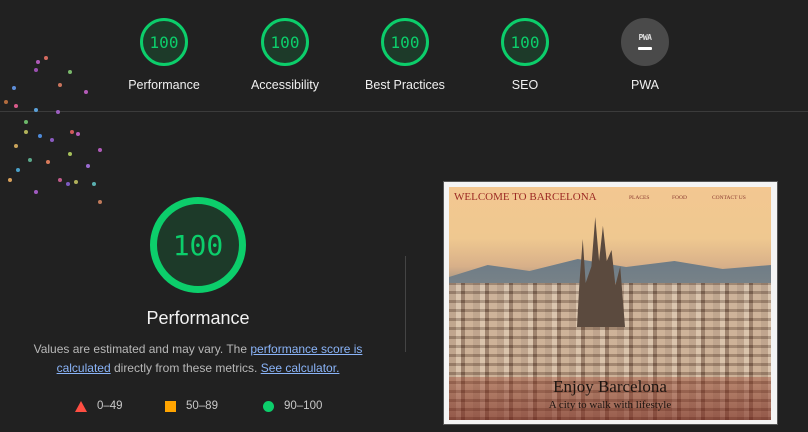 The image size is (808, 432). What do you see at coordinates (645, 37) in the screenshot?
I see `pwa-badge-text: PWA` at bounding box center [645, 37].